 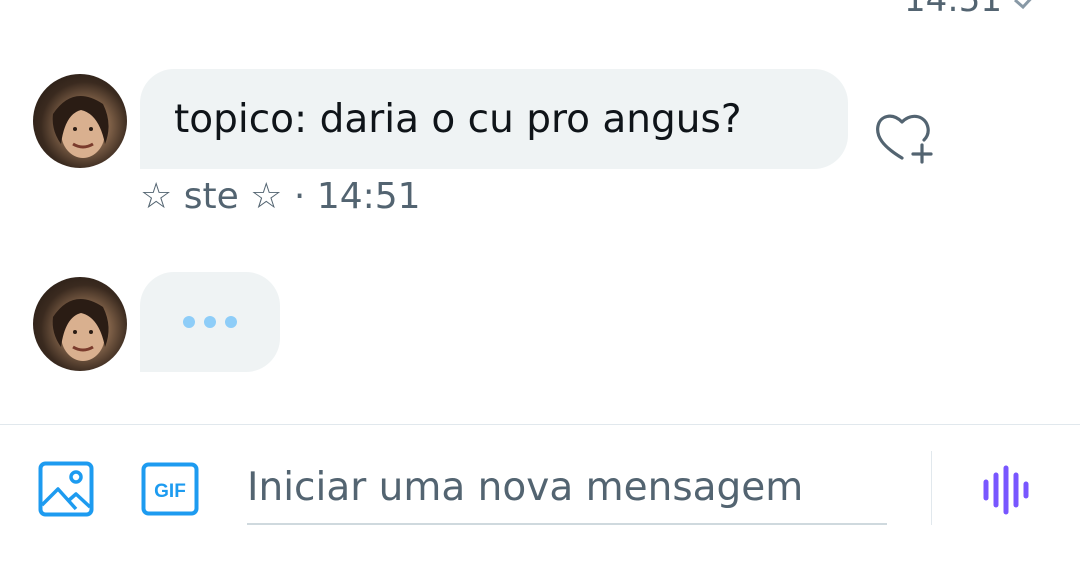 I want to click on message-input, so click(x=567, y=488).